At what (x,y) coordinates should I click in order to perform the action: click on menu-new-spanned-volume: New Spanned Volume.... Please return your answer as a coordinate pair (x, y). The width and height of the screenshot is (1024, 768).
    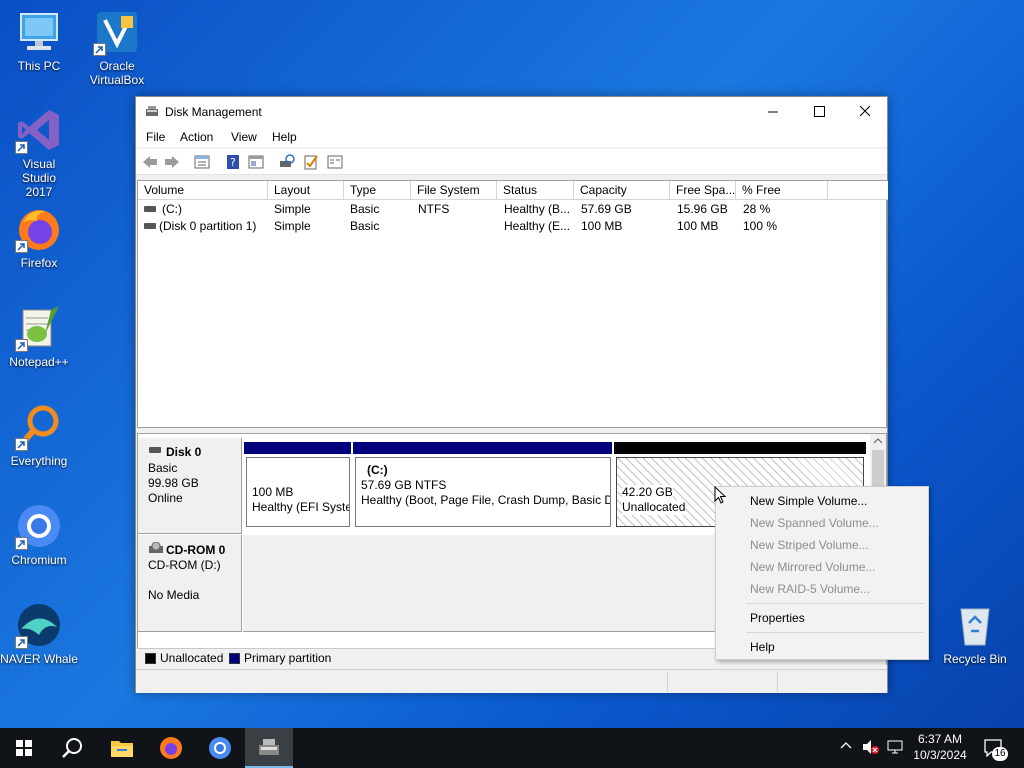
    Looking at the image, I should click on (814, 523).